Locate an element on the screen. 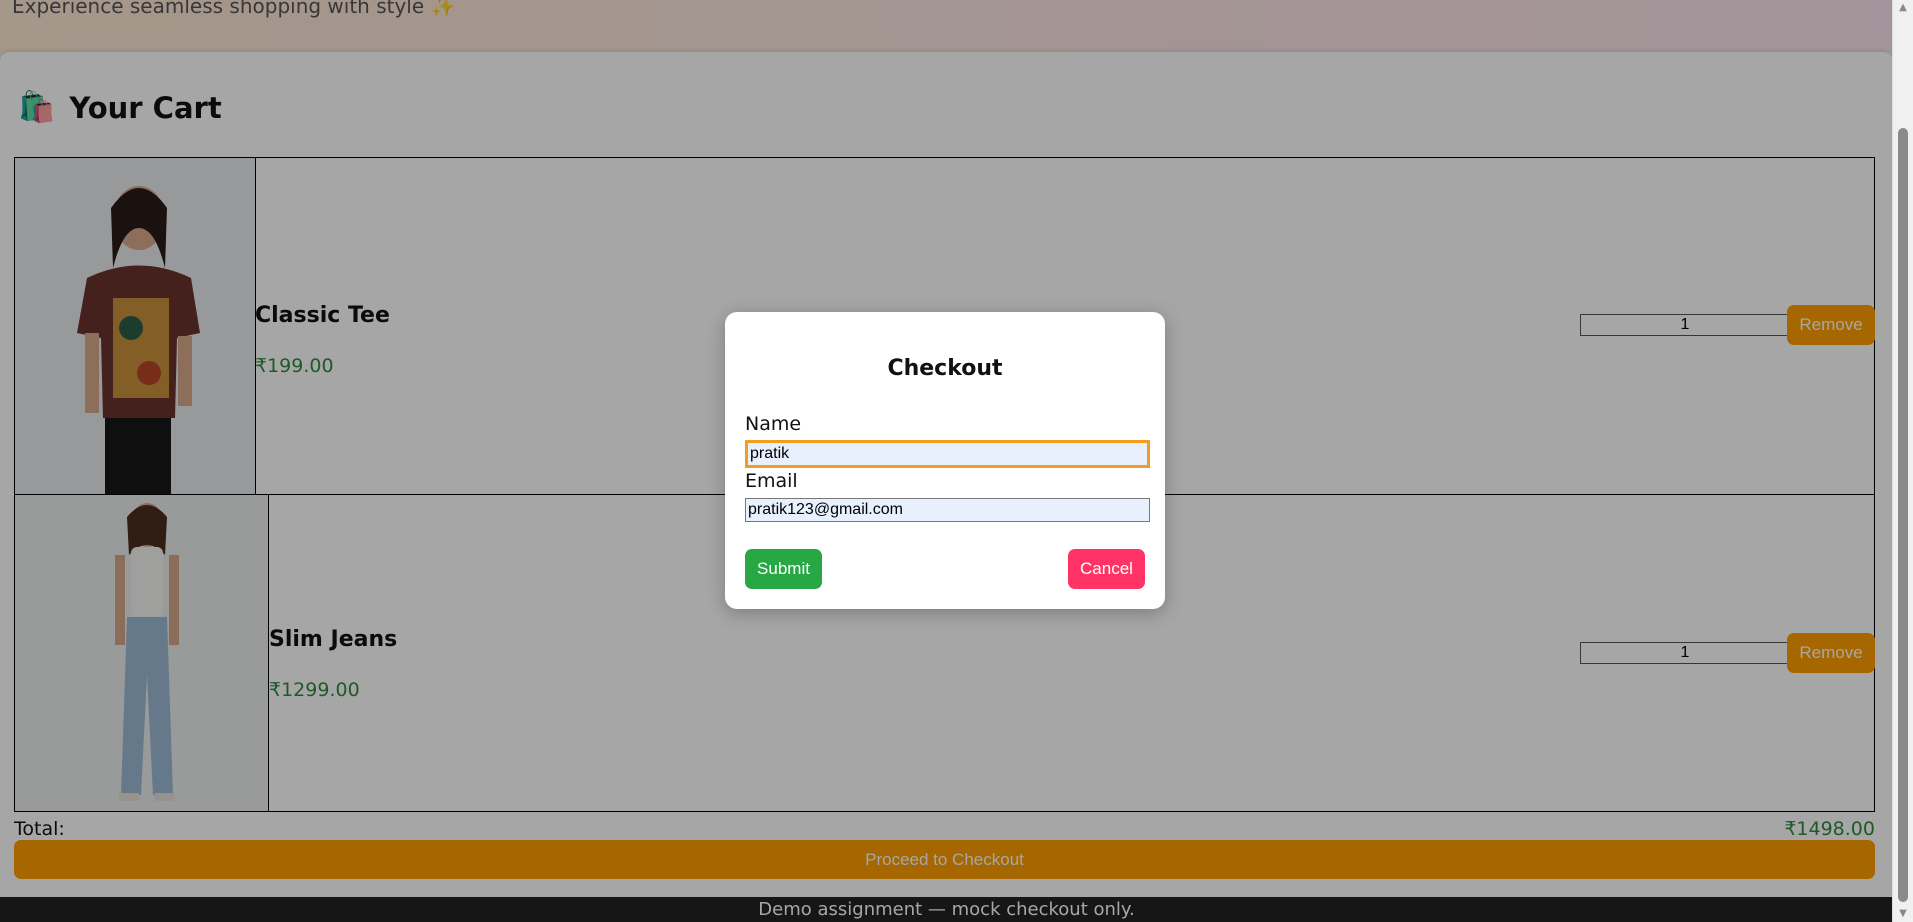 The height and width of the screenshot is (922, 1913). cancel-button: Cancel is located at coordinates (1106, 569).